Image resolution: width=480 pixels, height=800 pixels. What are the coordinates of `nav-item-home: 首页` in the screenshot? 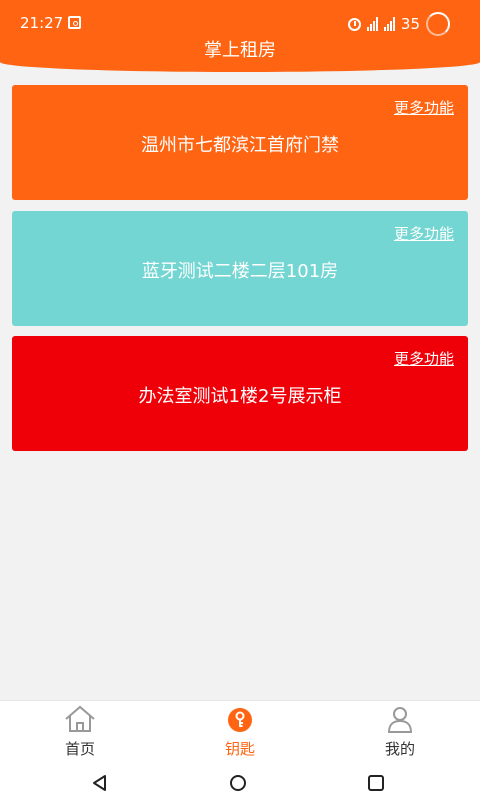 It's located at (80, 733).